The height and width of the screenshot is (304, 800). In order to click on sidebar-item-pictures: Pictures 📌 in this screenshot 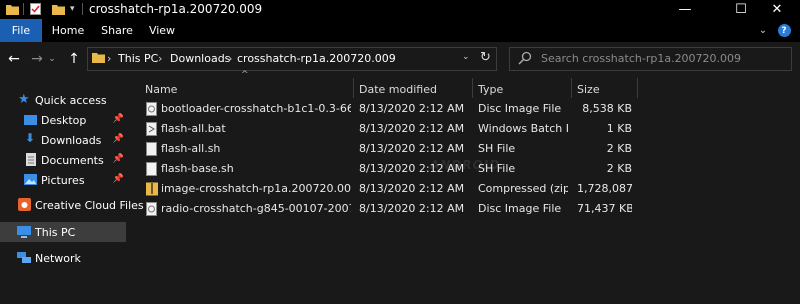, I will do `click(63, 180)`.